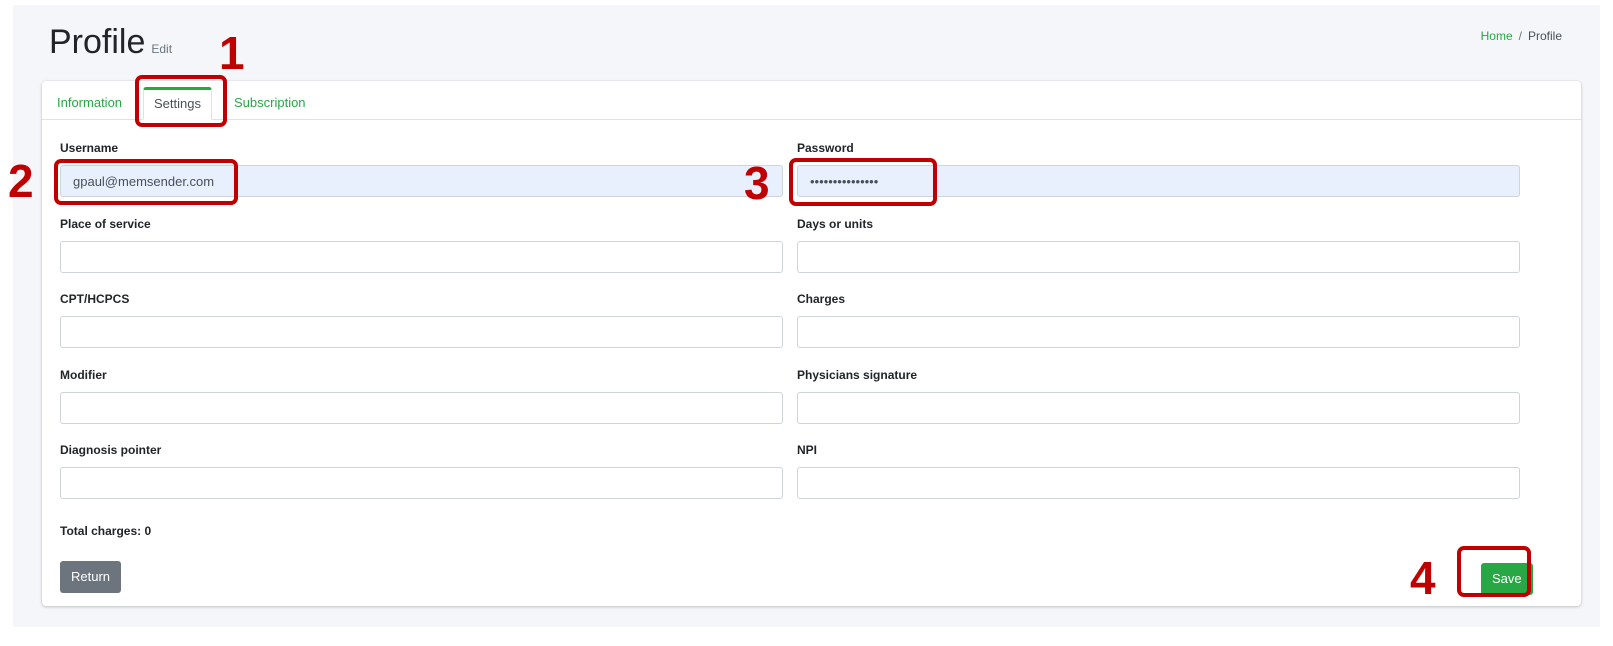 Image resolution: width=1613 pixels, height=646 pixels. Describe the element at coordinates (1423, 578) in the screenshot. I see `annotation-number-4: 4` at that location.